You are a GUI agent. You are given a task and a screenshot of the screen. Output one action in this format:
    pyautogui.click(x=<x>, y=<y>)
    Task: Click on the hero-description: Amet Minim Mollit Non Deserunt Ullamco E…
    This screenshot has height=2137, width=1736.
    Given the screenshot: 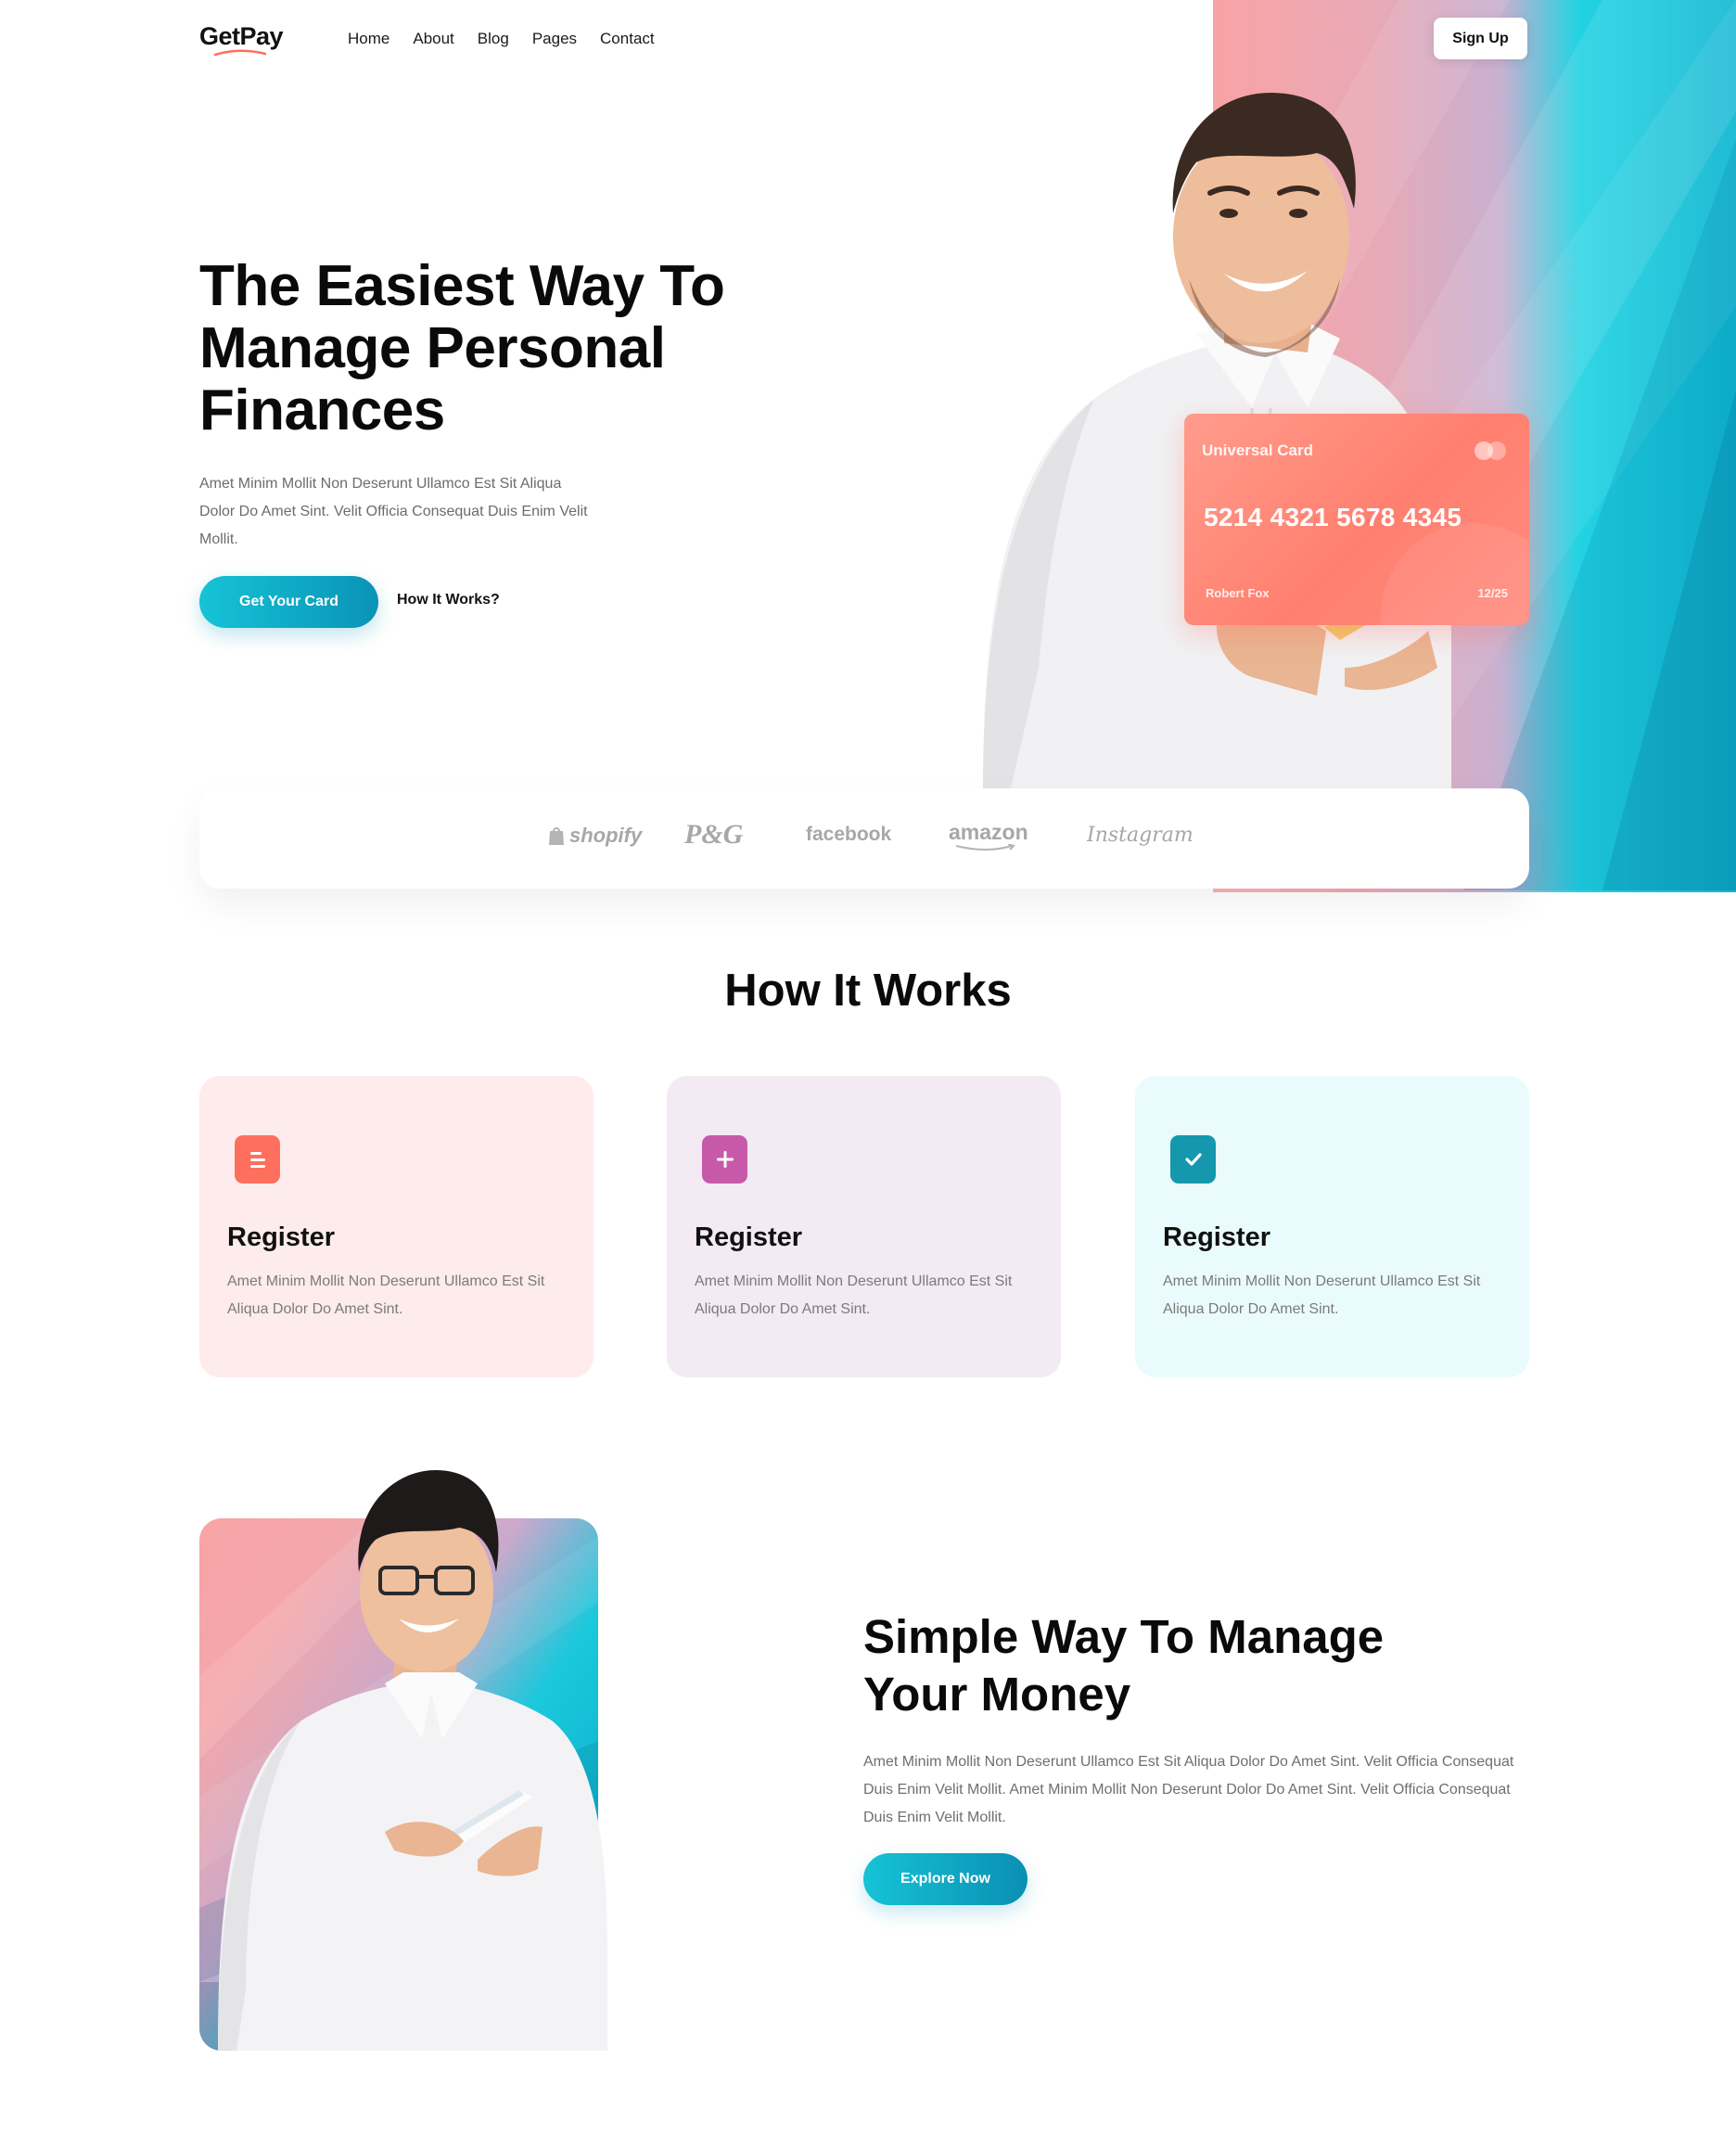 What is the action you would take?
    pyautogui.click(x=394, y=512)
    